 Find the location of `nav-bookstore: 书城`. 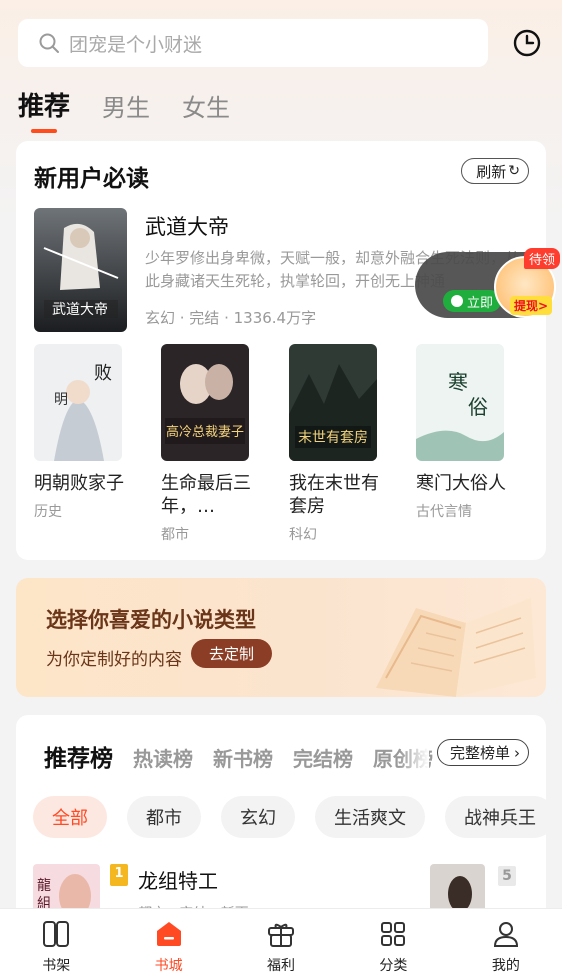

nav-bookstore: 书城 is located at coordinates (168, 942).